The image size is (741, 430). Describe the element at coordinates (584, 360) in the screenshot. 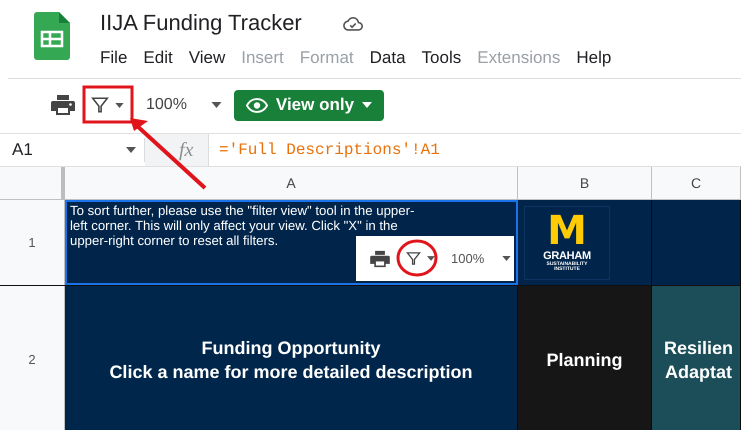

I see `cell-text: Planning` at that location.